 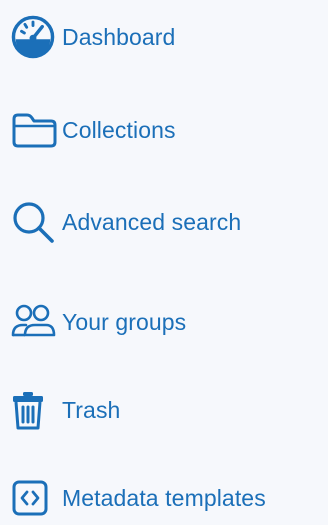 I want to click on sidebar-item-label: Collections, so click(x=119, y=129).